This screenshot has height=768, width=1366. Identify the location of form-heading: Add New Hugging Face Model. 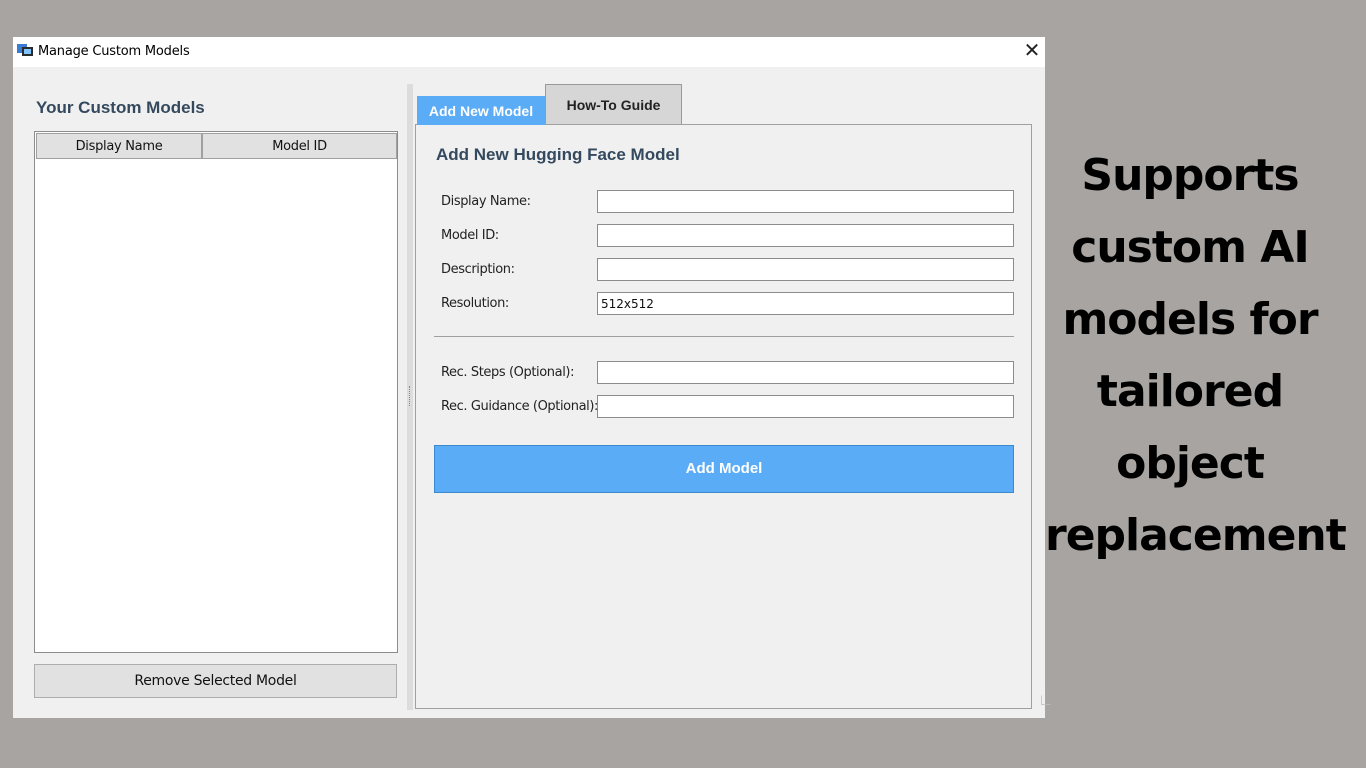
(558, 154).